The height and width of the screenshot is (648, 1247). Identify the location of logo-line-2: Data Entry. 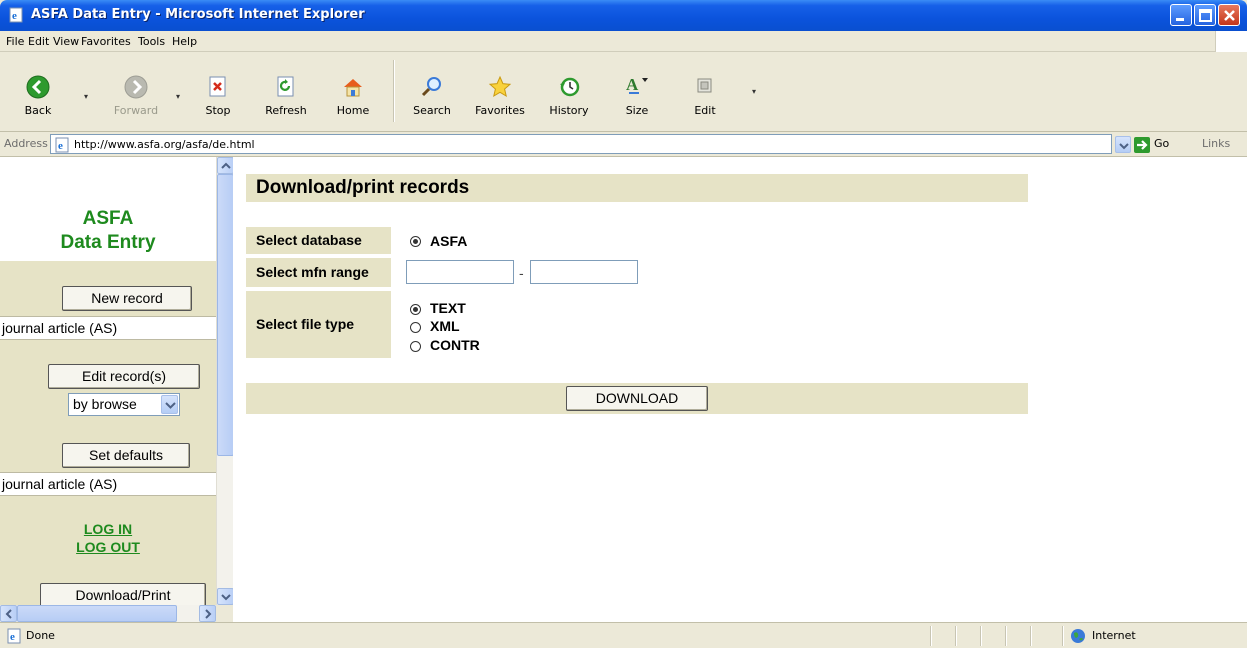
(108, 242).